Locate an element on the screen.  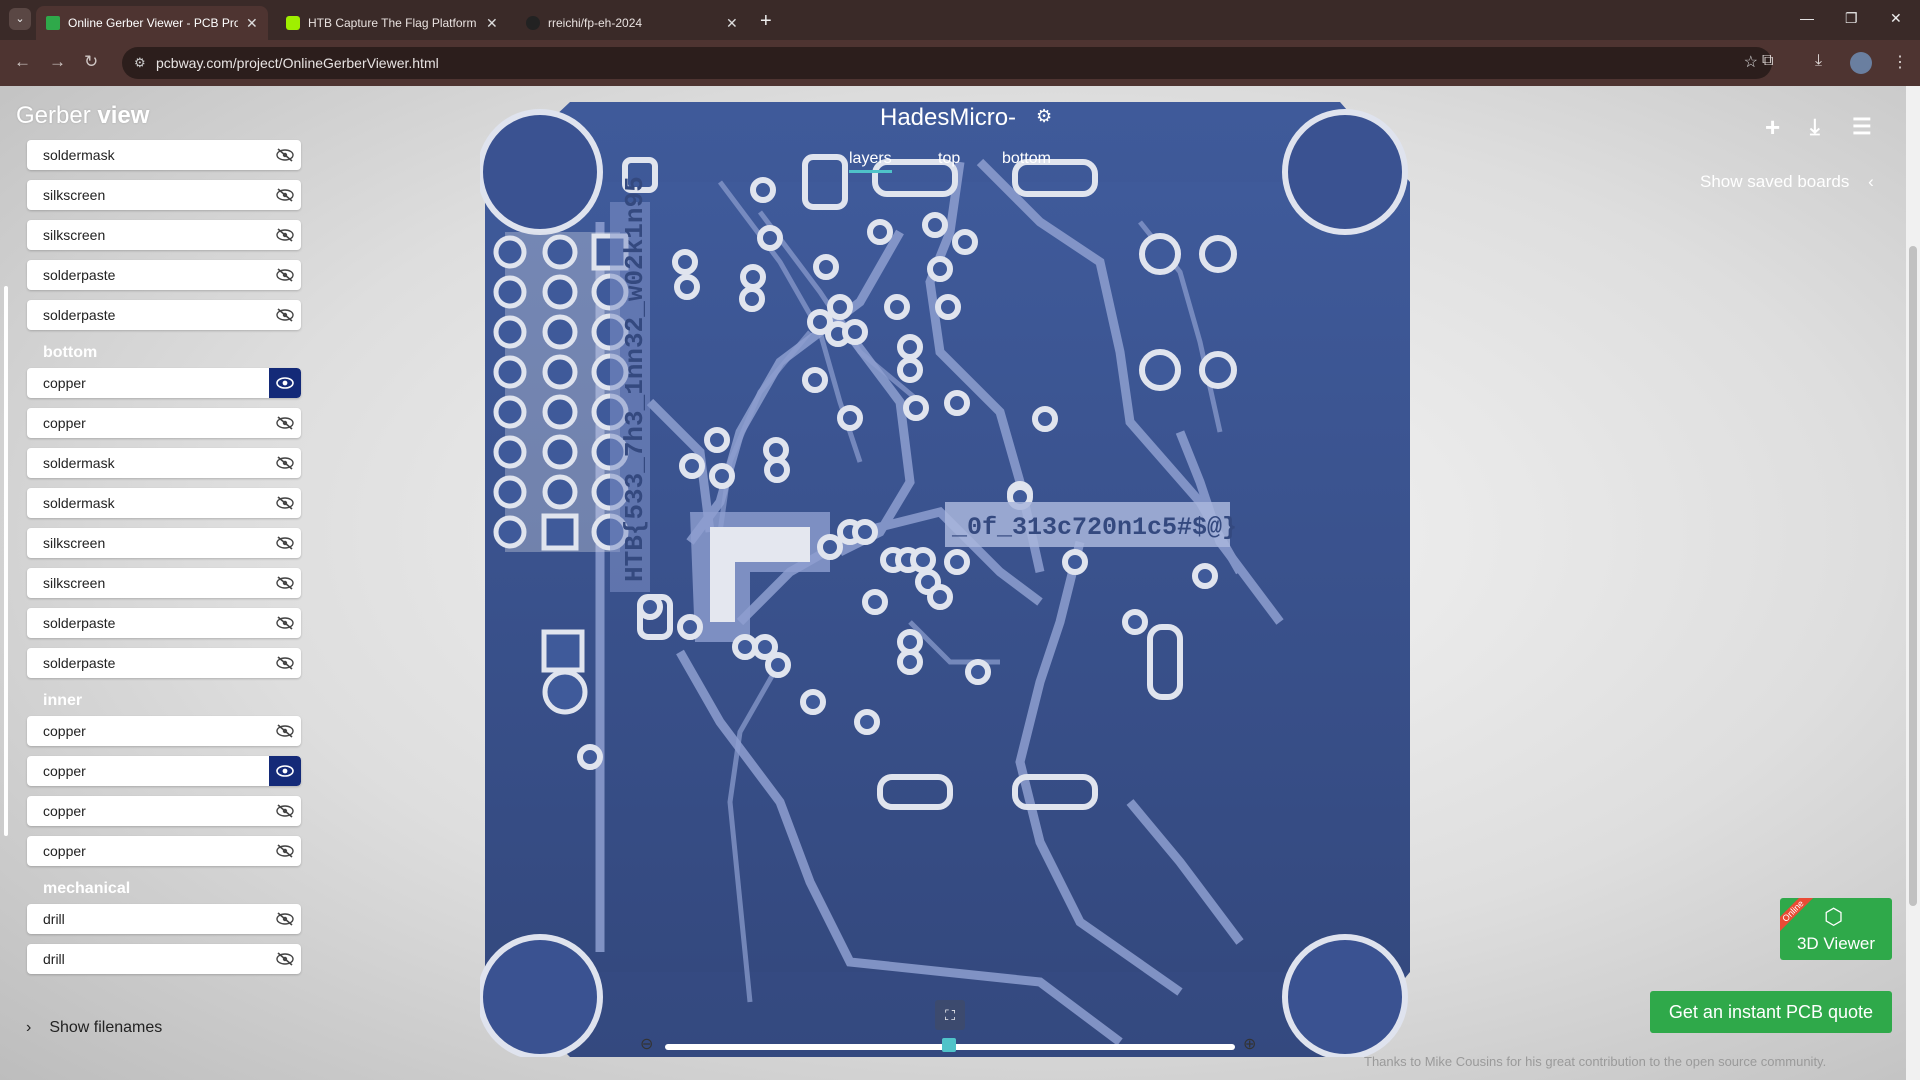
page-scrollbar-thumb is located at coordinates (1913, 576).